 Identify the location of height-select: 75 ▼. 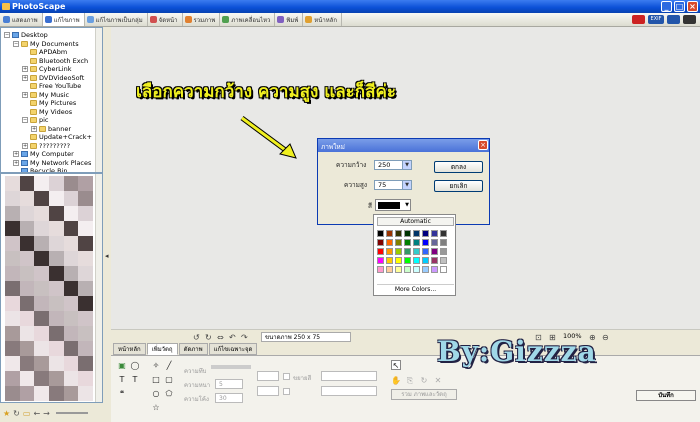
(393, 185).